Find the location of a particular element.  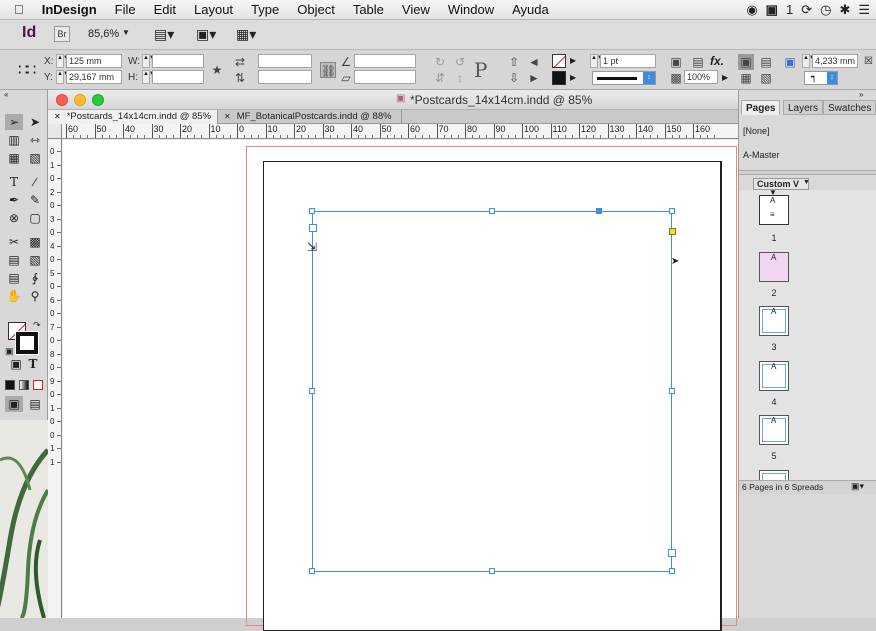

time-machine-icon: ◷ is located at coordinates (825, 10).